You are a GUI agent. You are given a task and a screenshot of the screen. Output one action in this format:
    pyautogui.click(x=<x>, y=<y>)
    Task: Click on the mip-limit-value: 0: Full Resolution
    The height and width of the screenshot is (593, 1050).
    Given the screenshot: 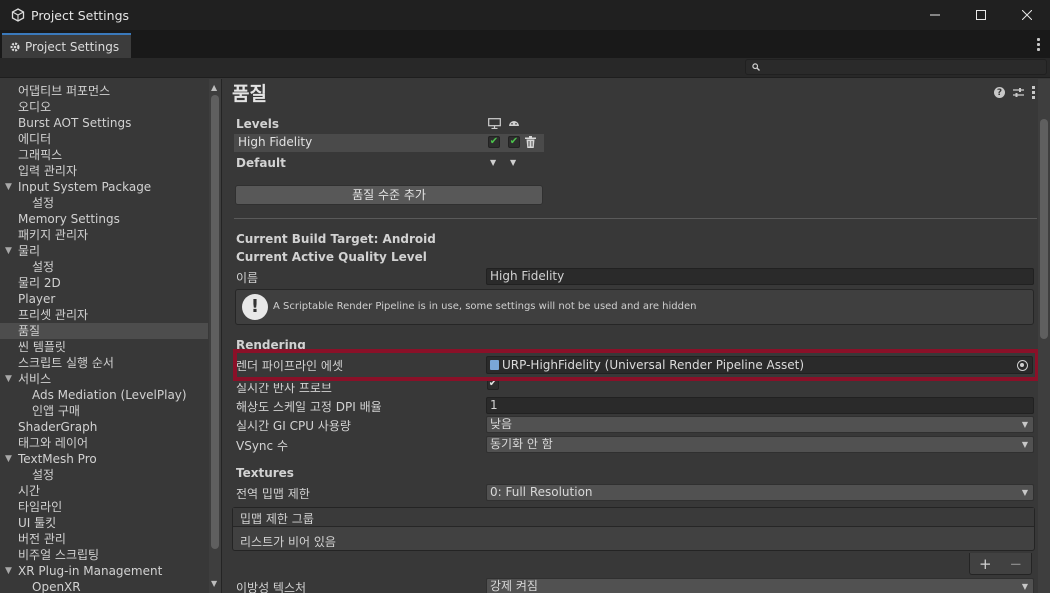 What is the action you would take?
    pyautogui.click(x=541, y=492)
    